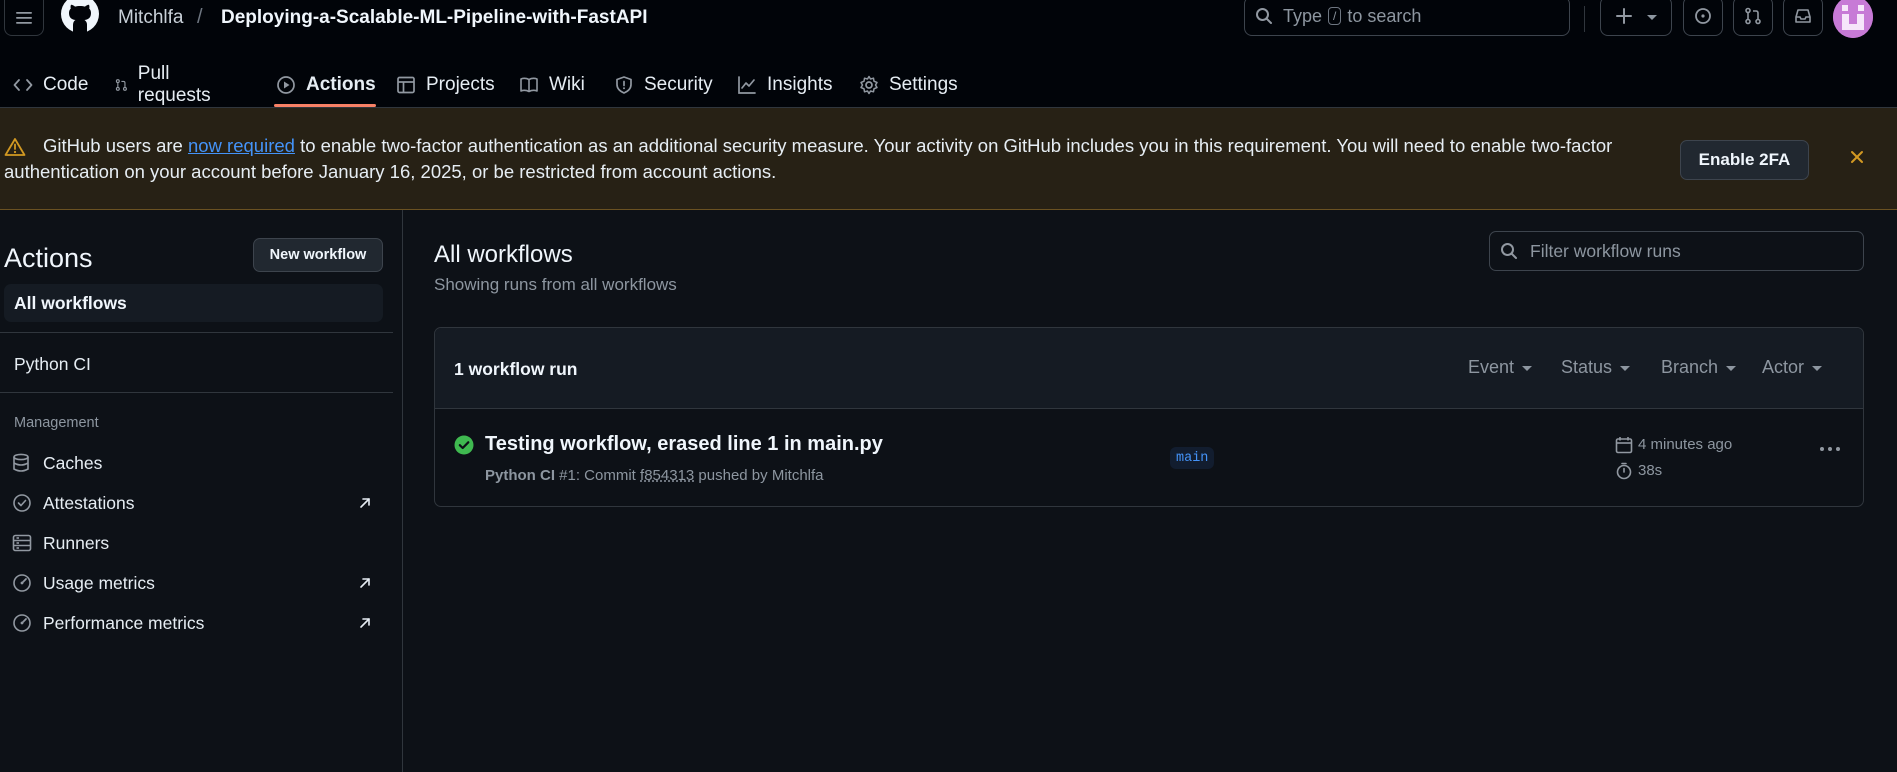 This screenshot has height=772, width=1897. I want to click on table-icon, so click(406, 85).